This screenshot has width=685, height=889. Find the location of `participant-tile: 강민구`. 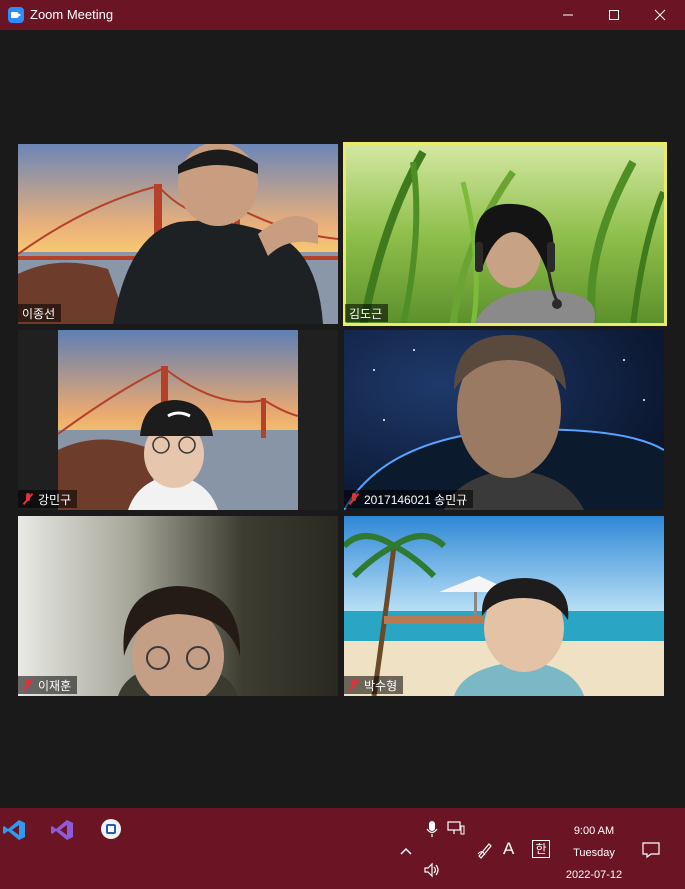

participant-tile: 강민구 is located at coordinates (178, 420).